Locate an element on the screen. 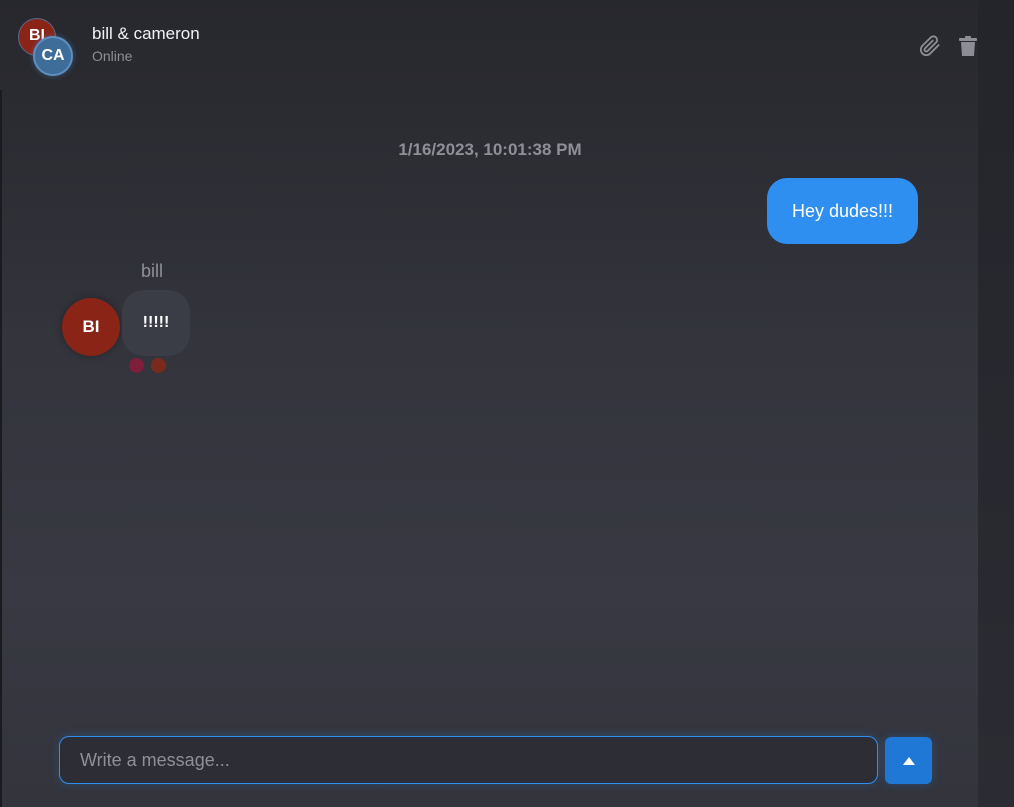 This screenshot has height=807, width=1014. paperclip-icon is located at coordinates (929, 46).